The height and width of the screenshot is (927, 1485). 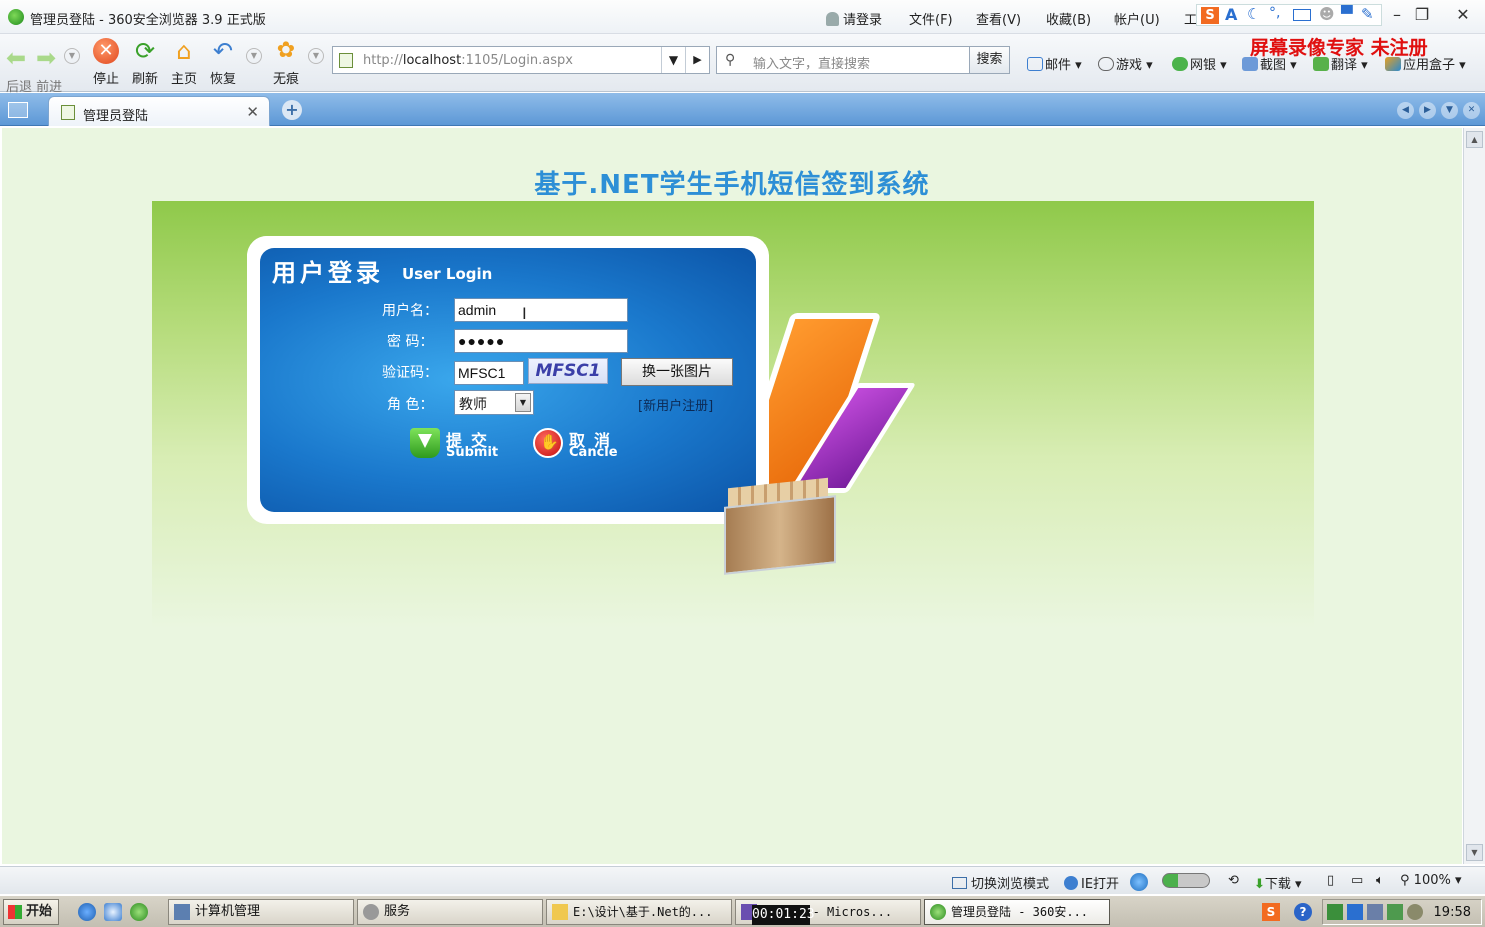 What do you see at coordinates (292, 110) in the screenshot?
I see `new-tab-button: +` at bounding box center [292, 110].